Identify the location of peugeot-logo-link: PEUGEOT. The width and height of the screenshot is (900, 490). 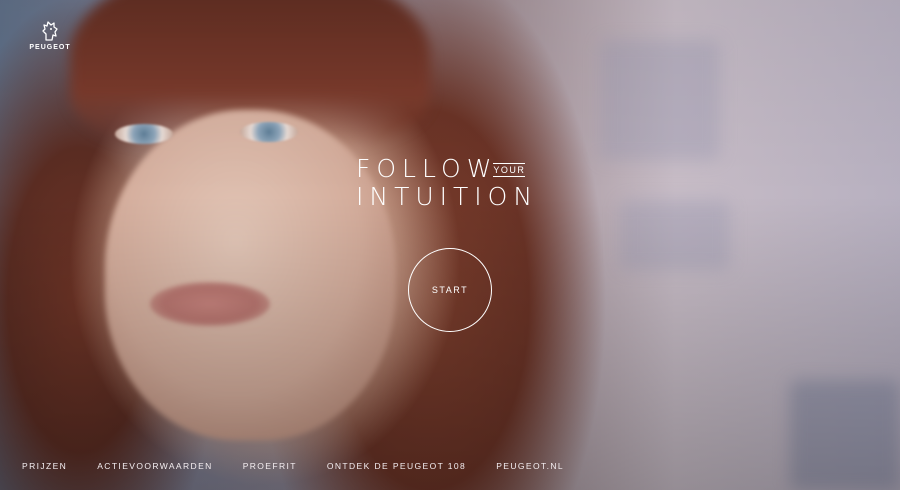
(50, 35).